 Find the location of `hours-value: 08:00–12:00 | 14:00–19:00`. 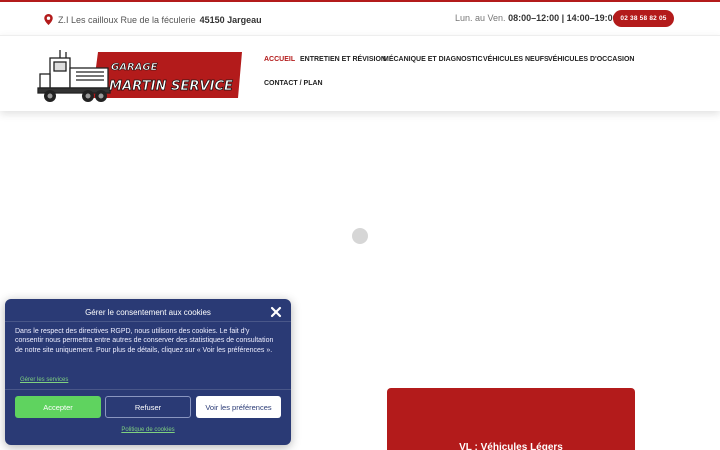

hours-value: 08:00–12:00 | 14:00–19:00 is located at coordinates (563, 18).